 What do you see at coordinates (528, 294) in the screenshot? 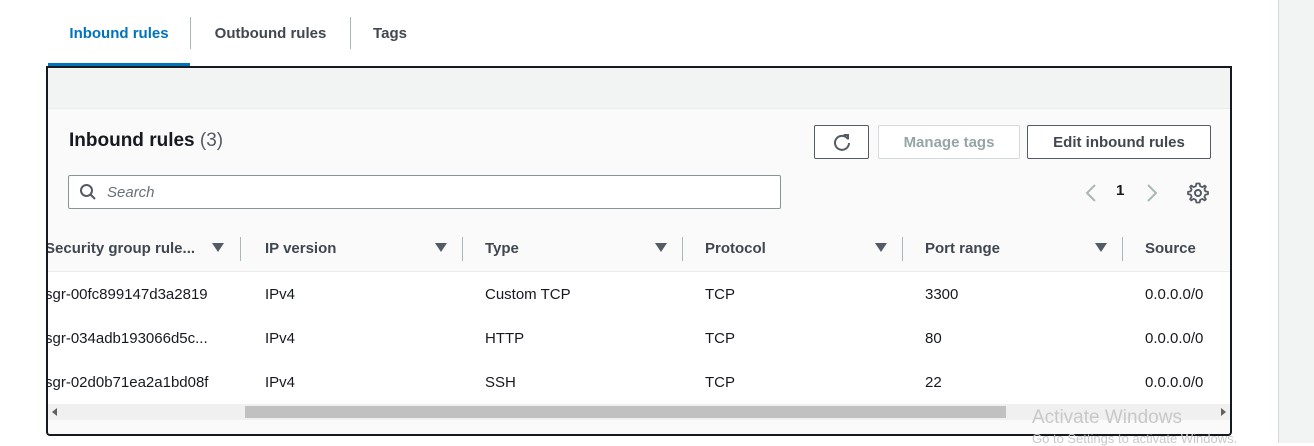
I see `type-cell: Custom TCP` at bounding box center [528, 294].